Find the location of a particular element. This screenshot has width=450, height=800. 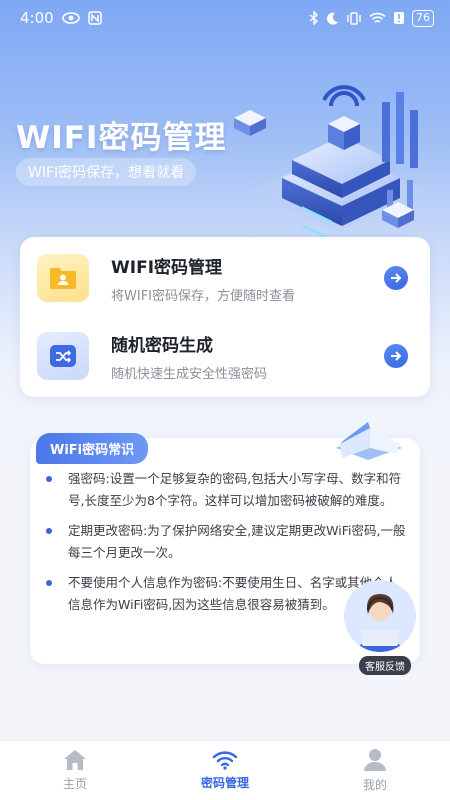

tip-item: 定期更改密码:为了保护网络安全,建议定期更改WiFi密码,一般每三个月更改一次。 is located at coordinates (226, 542).